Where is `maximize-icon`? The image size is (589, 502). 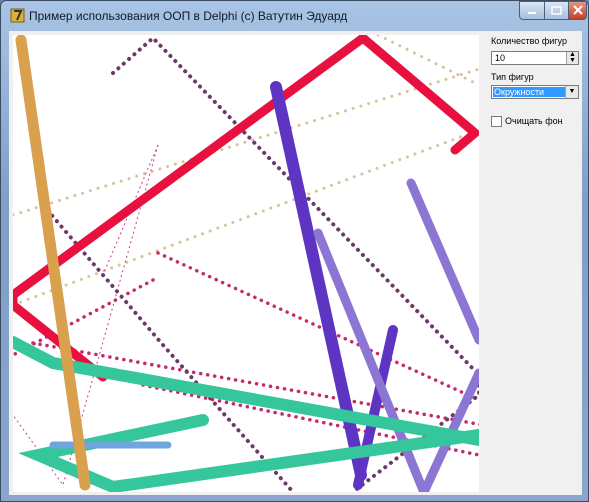 maximize-icon is located at coordinates (556, 10).